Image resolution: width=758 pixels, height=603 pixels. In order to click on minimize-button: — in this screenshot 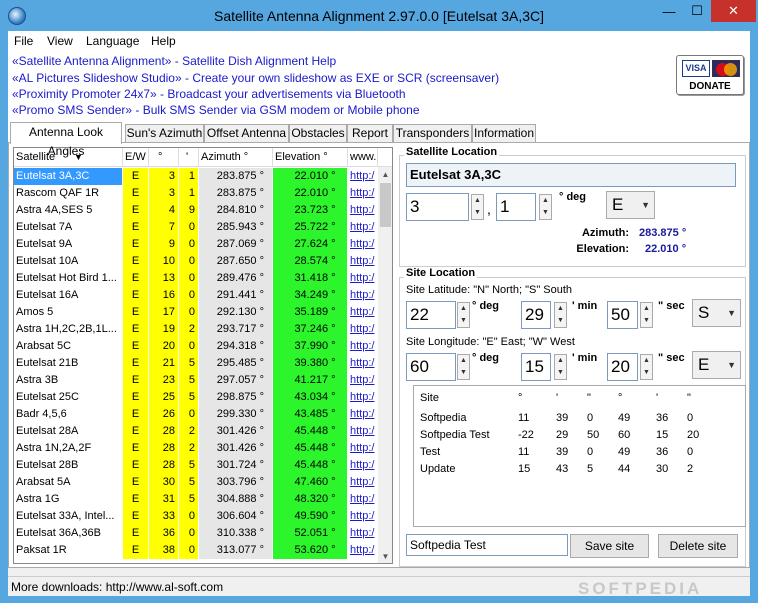, I will do `click(669, 11)`.